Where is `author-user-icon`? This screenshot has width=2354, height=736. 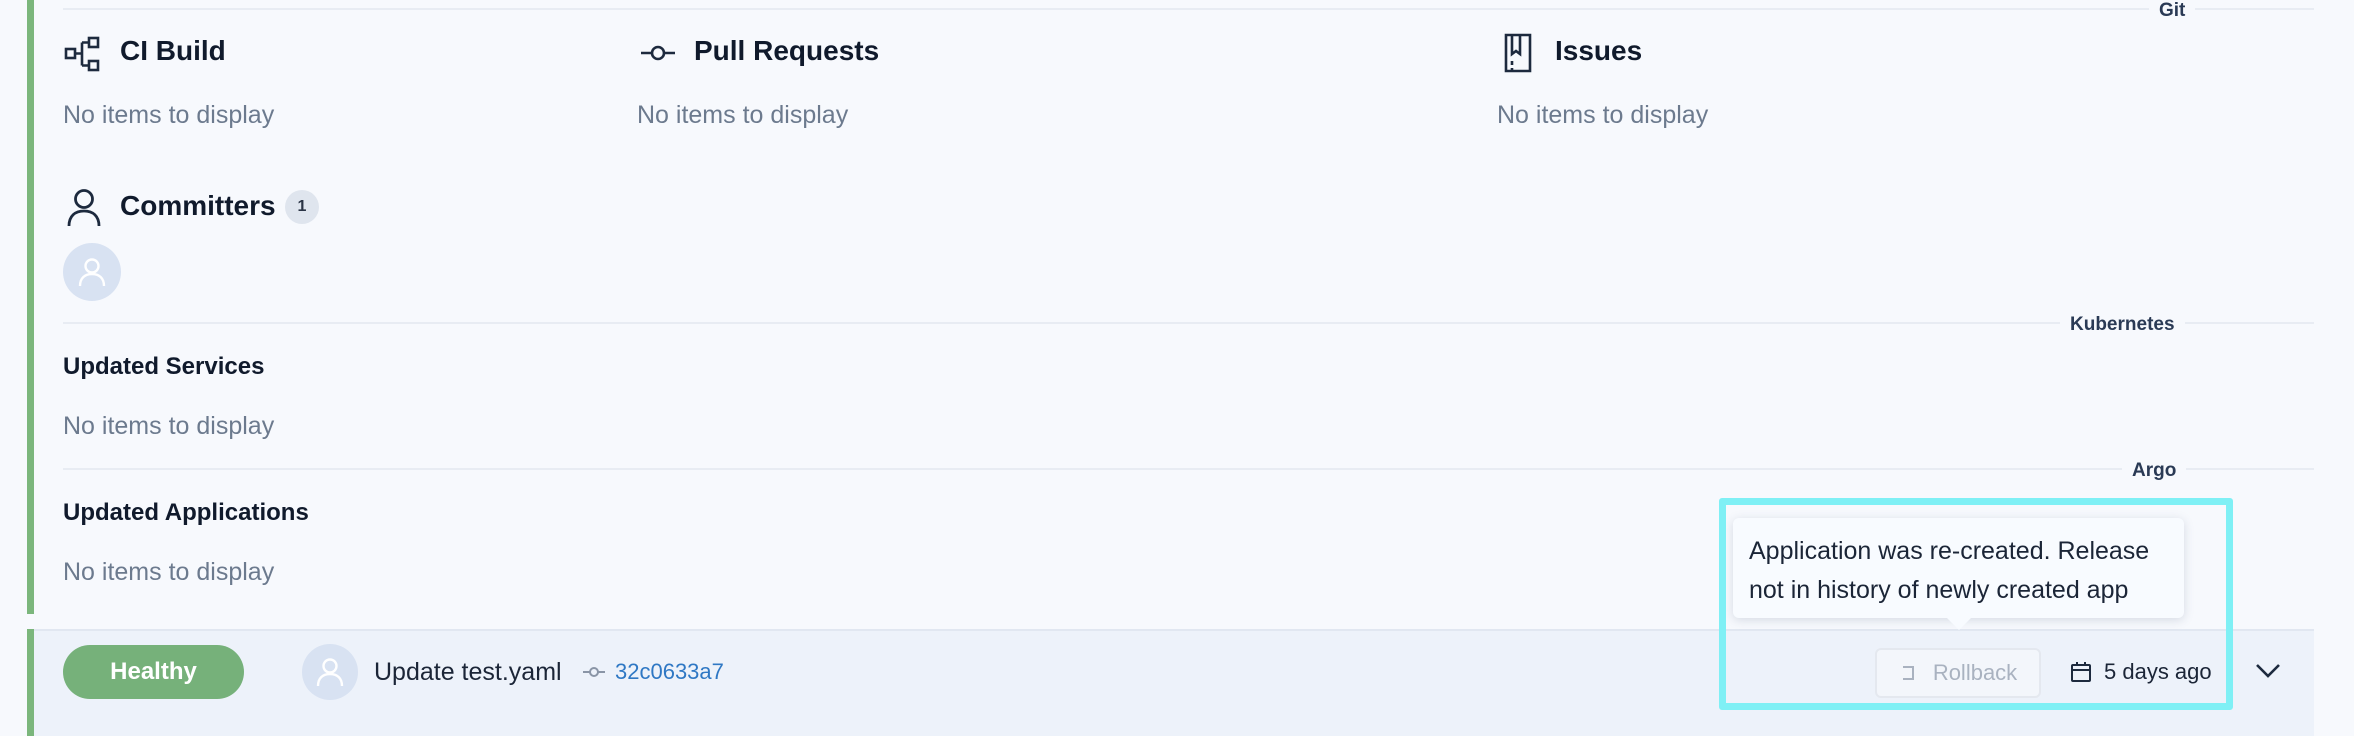
author-user-icon is located at coordinates (330, 672).